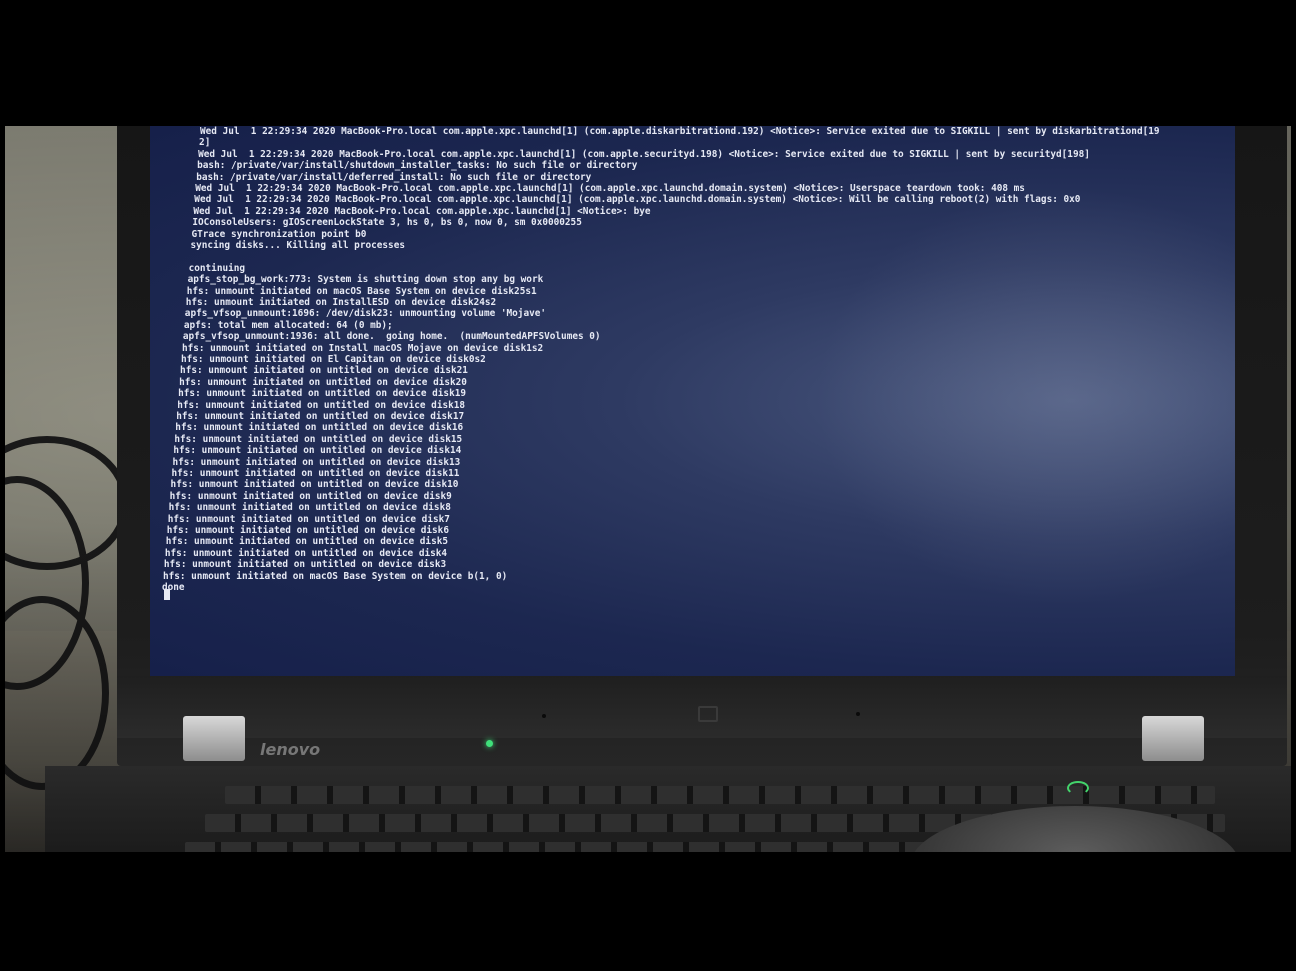 The width and height of the screenshot is (1296, 971). I want to click on terminal-cursor, so click(167, 594).